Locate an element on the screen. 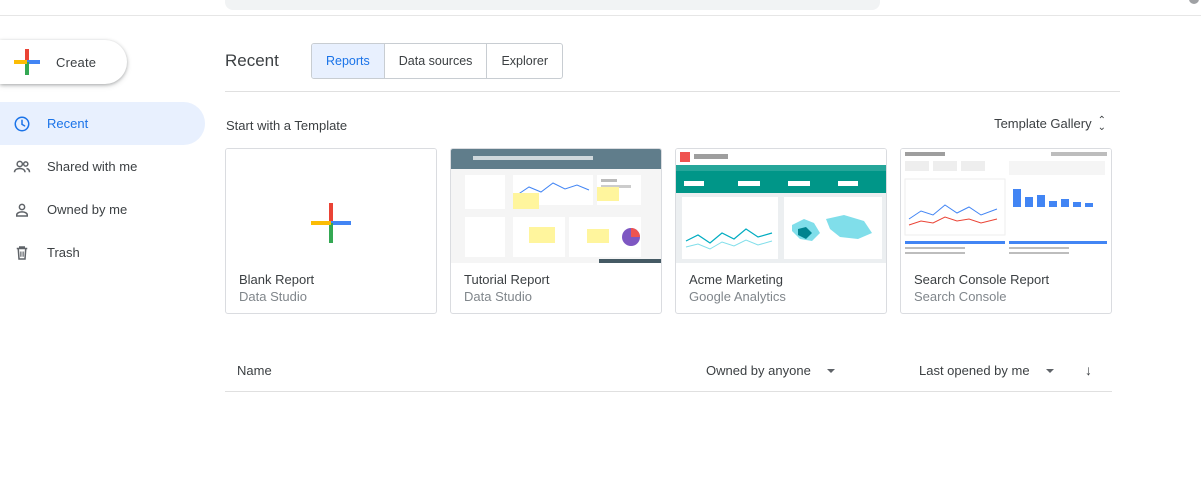 The height and width of the screenshot is (480, 1201). template-title: Search Console Report is located at coordinates (982, 279).